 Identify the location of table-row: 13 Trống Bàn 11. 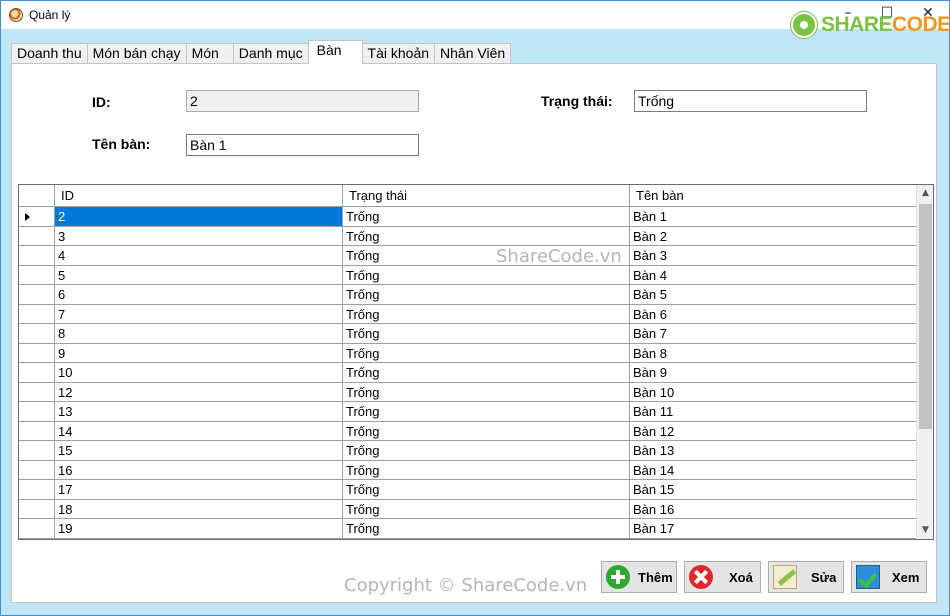
(468, 412).